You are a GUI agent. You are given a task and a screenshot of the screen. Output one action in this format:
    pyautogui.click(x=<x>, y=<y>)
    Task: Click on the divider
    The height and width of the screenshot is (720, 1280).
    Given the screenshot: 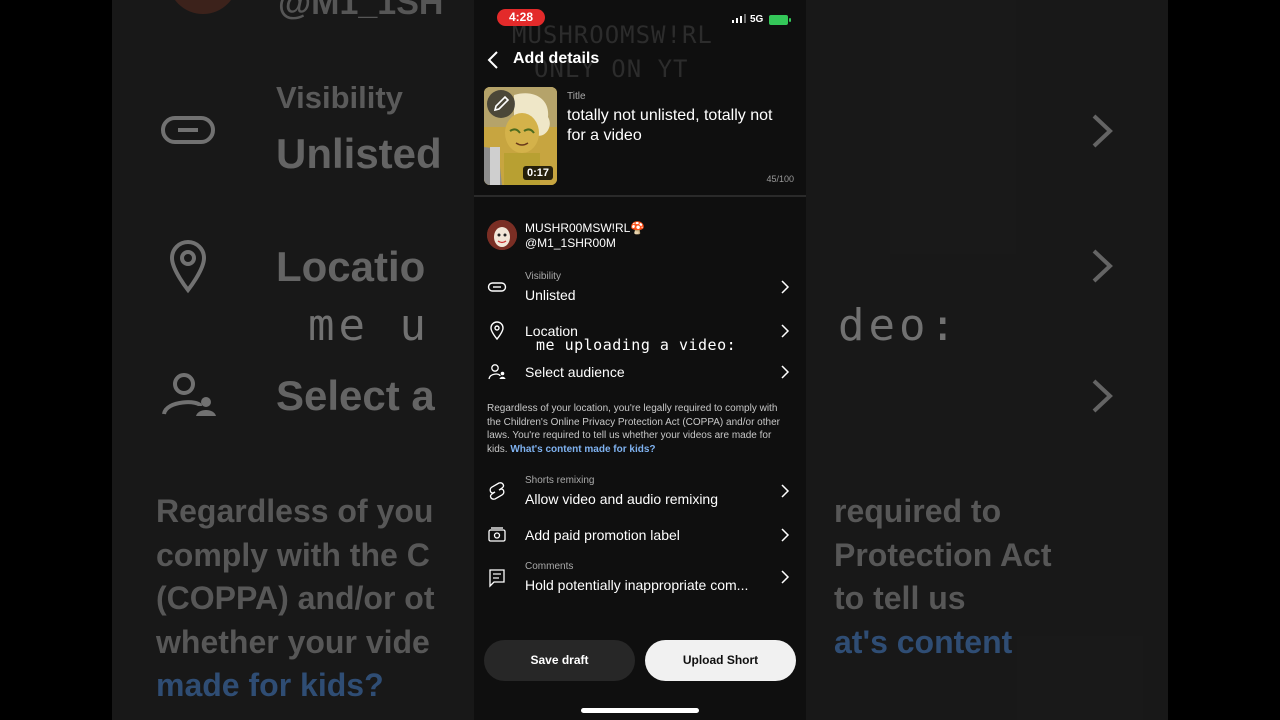 What is the action you would take?
    pyautogui.click(x=640, y=196)
    